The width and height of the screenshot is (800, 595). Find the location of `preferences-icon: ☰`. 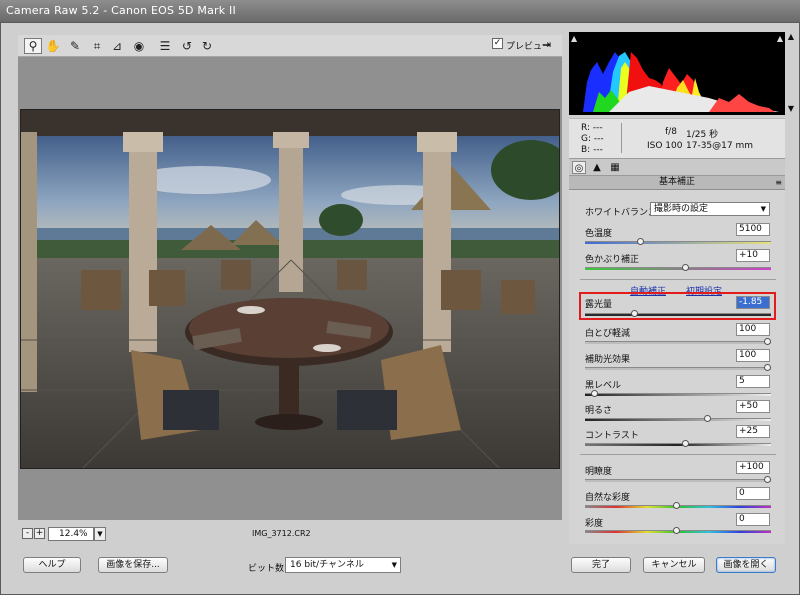

preferences-icon: ☰ is located at coordinates (165, 46).